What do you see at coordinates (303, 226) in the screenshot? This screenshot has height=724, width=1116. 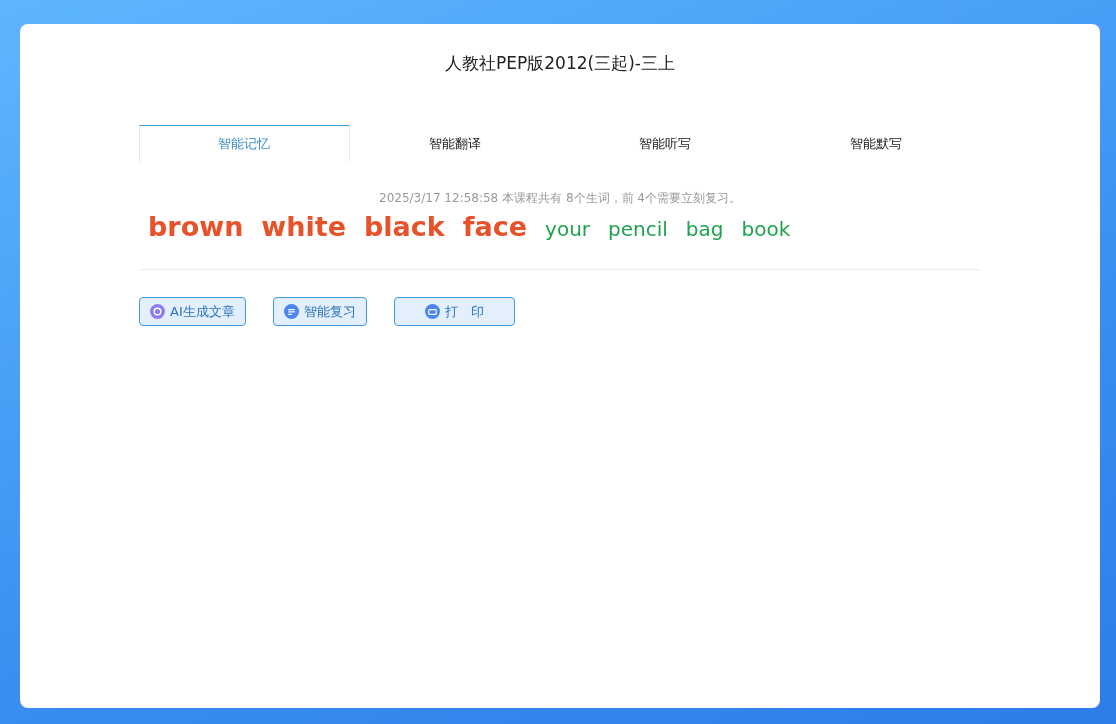 I see `vocabulary-word: white` at bounding box center [303, 226].